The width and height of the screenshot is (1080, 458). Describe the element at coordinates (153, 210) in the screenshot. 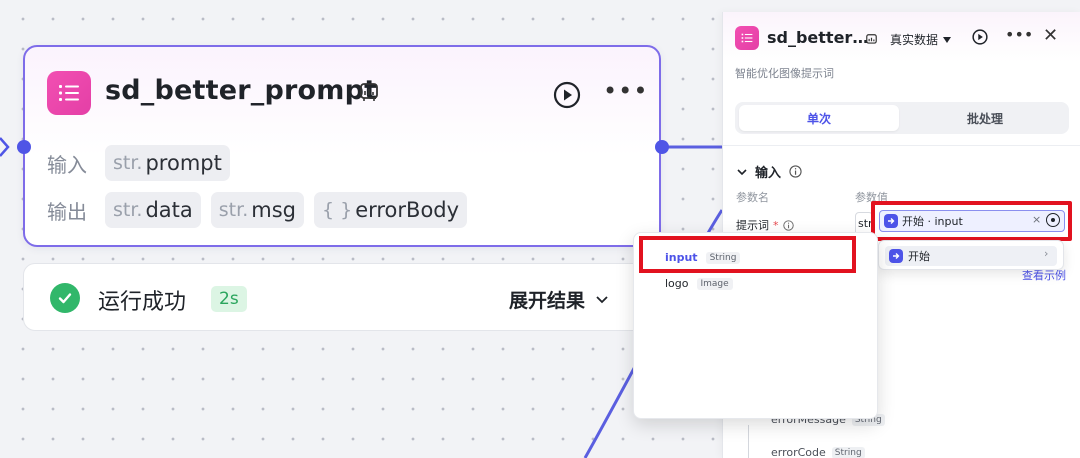

I see `output-param-chip: str. data` at that location.